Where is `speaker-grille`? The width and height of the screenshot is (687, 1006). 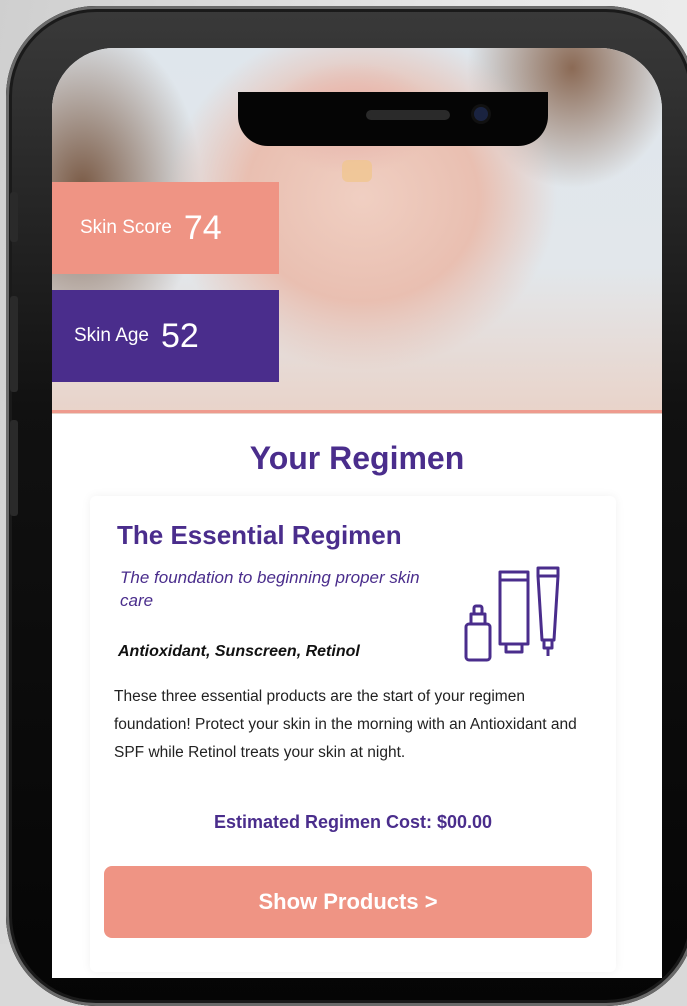
speaker-grille is located at coordinates (408, 115).